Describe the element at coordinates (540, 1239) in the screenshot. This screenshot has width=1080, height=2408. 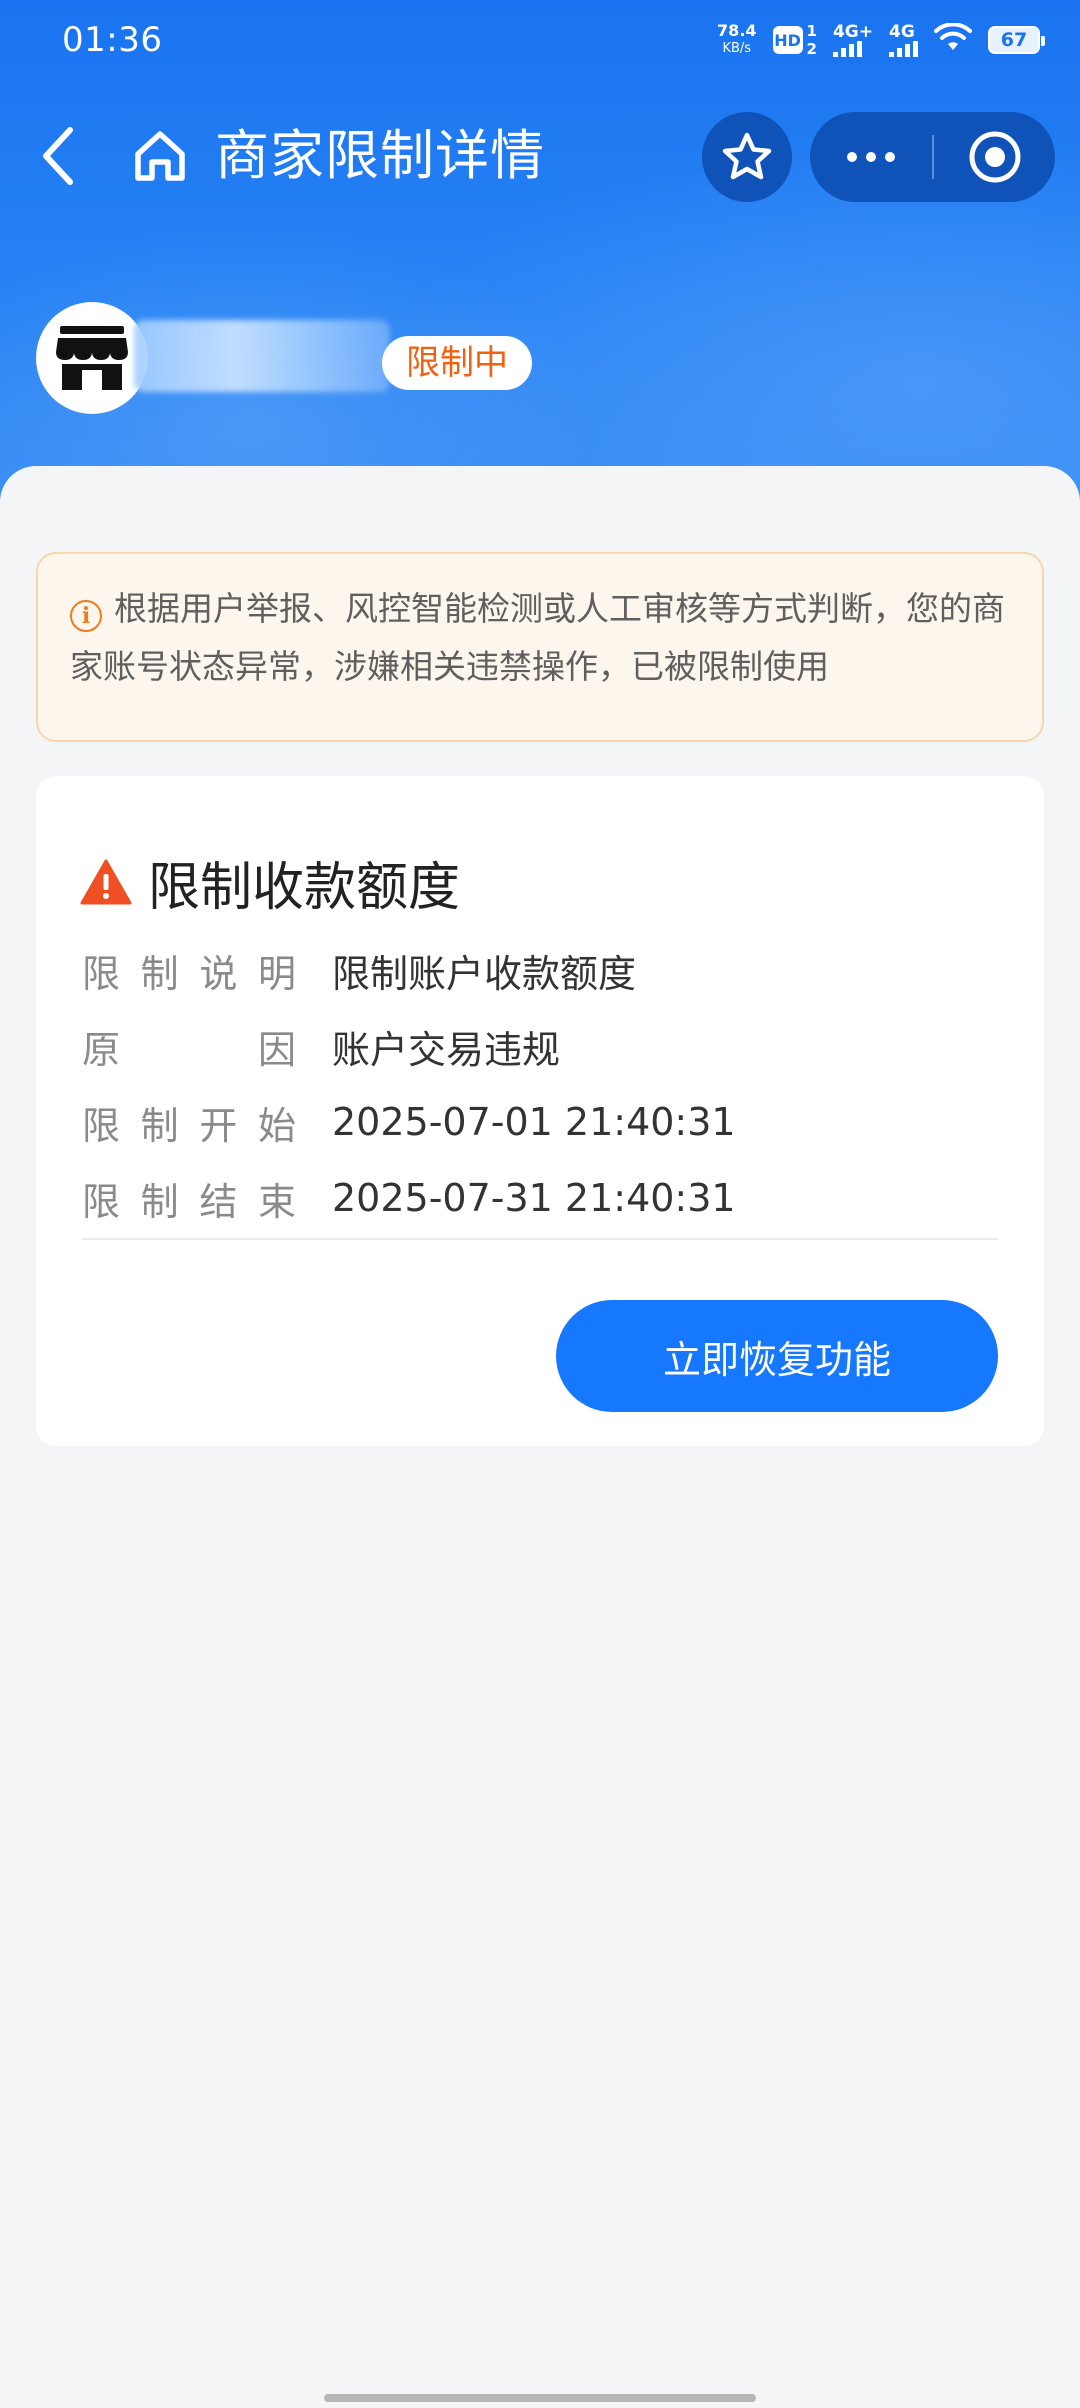
I see `card-divider` at that location.